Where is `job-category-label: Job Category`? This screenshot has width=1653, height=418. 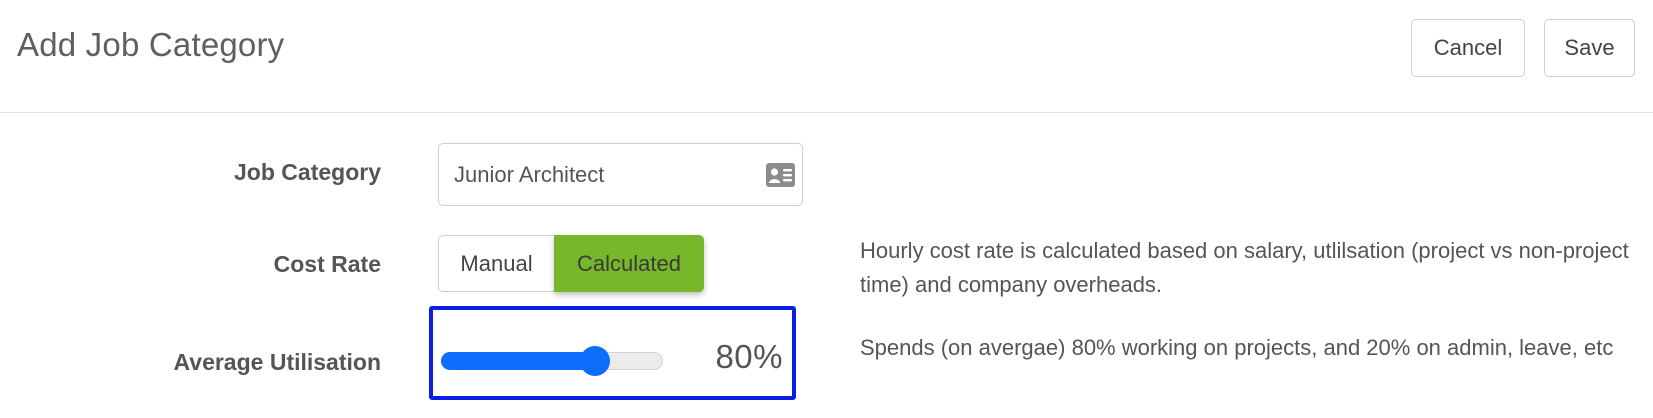
job-category-label: Job Category is located at coordinates (307, 172).